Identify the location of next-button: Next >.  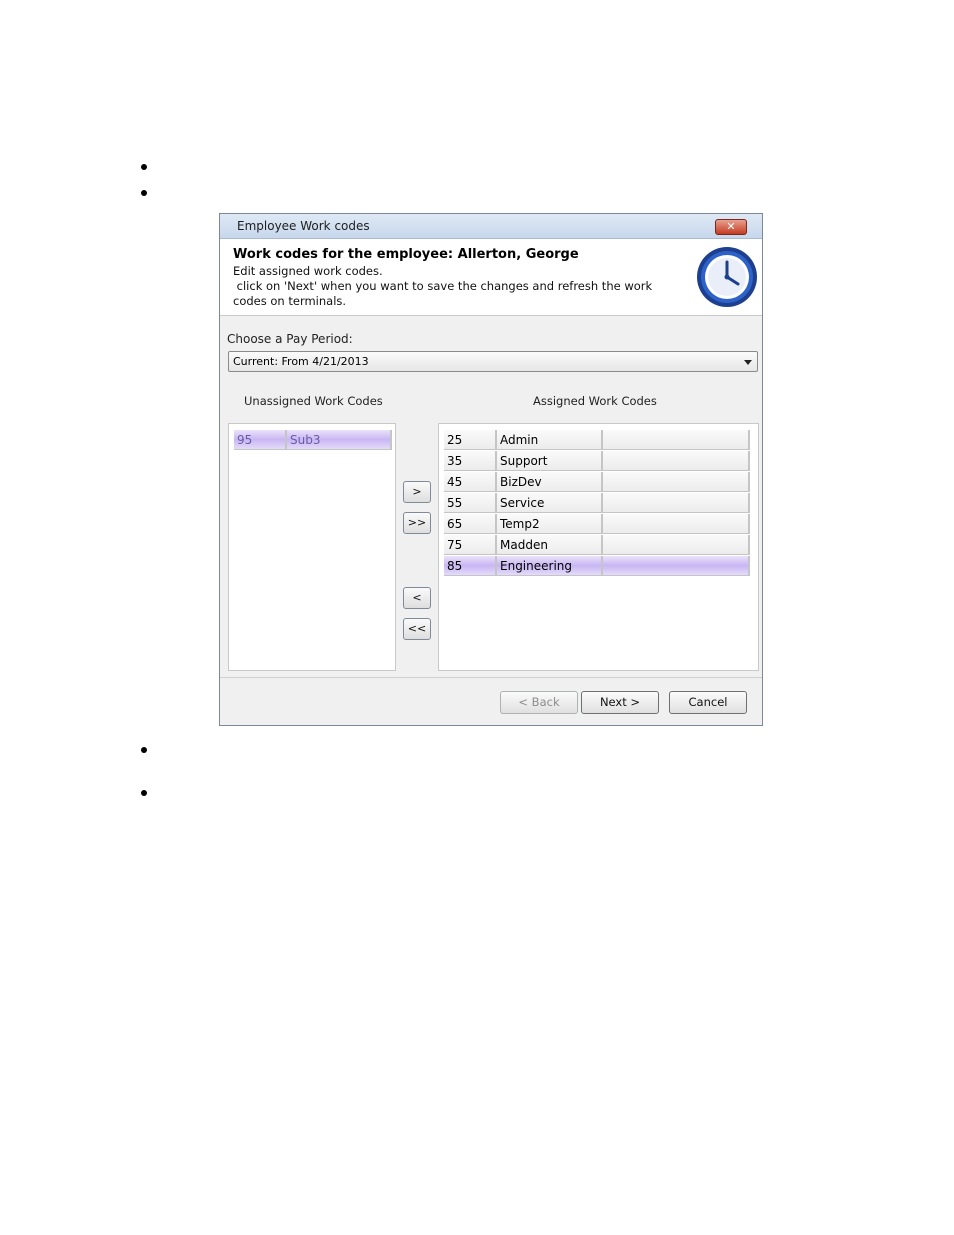
(620, 702).